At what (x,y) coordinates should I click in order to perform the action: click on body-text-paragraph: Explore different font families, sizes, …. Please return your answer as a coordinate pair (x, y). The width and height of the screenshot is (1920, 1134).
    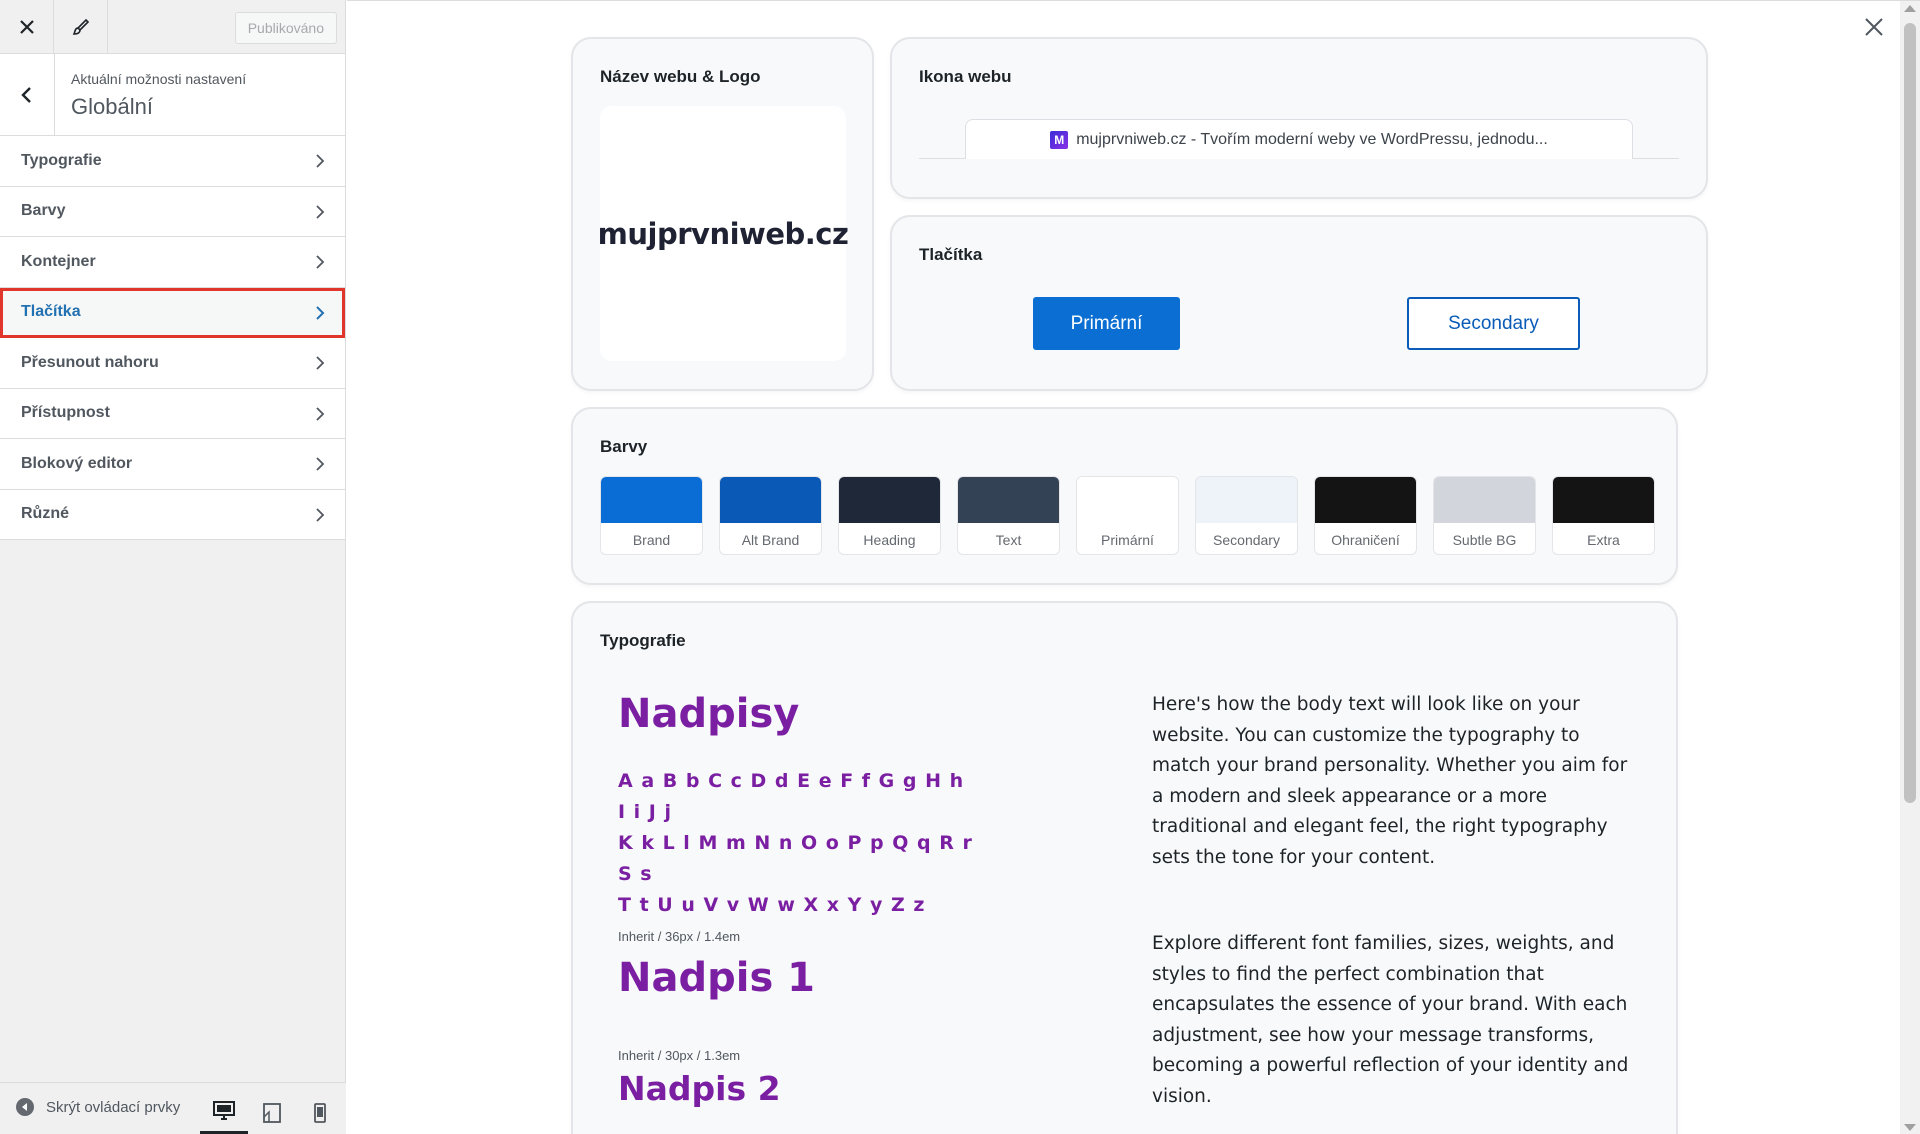
    Looking at the image, I should click on (1390, 1020).